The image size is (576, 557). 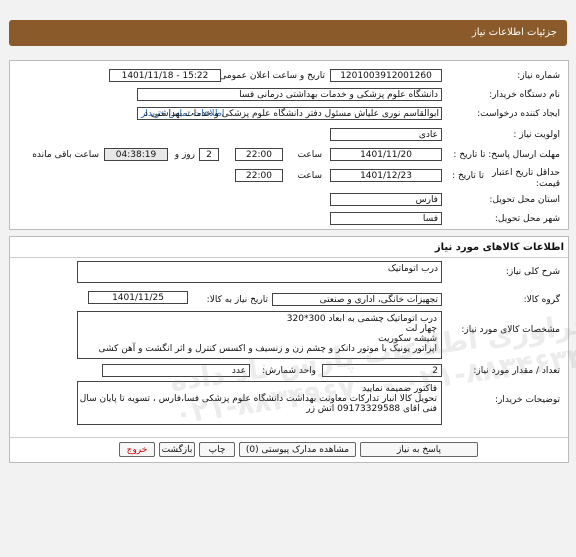 What do you see at coordinates (386, 199) in the screenshot?
I see `province-field: فارس` at bounding box center [386, 199].